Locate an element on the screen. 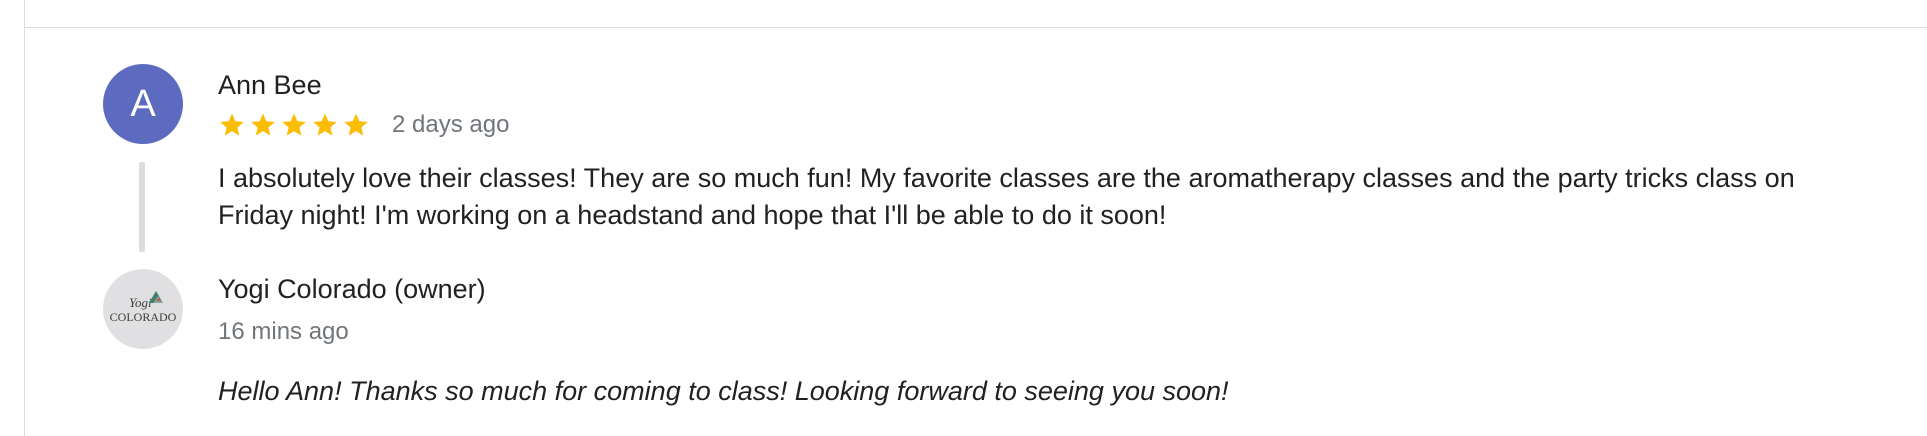  thread-connector-line is located at coordinates (142, 207).